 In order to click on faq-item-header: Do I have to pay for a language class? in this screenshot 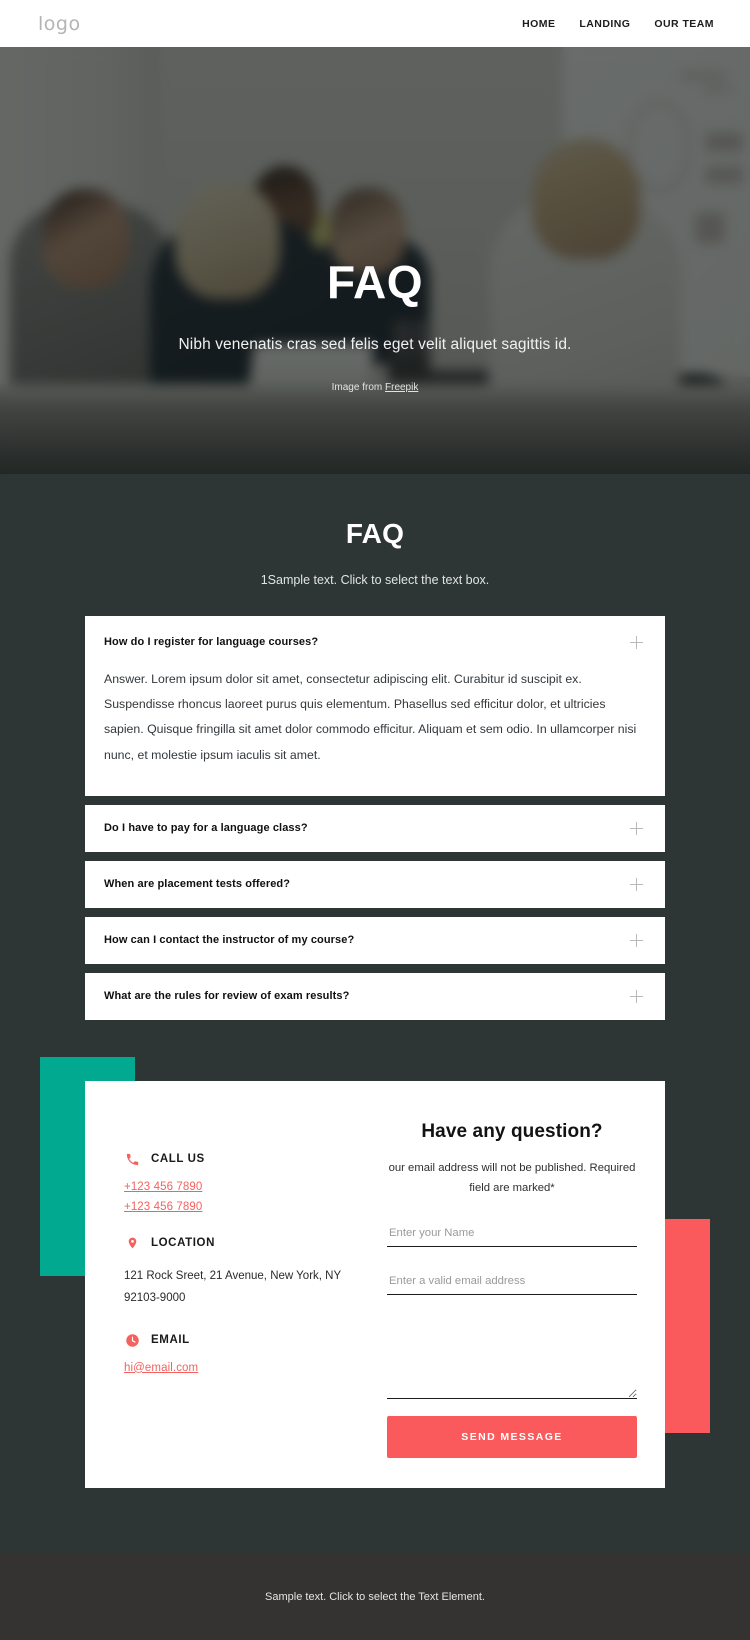, I will do `click(375, 828)`.